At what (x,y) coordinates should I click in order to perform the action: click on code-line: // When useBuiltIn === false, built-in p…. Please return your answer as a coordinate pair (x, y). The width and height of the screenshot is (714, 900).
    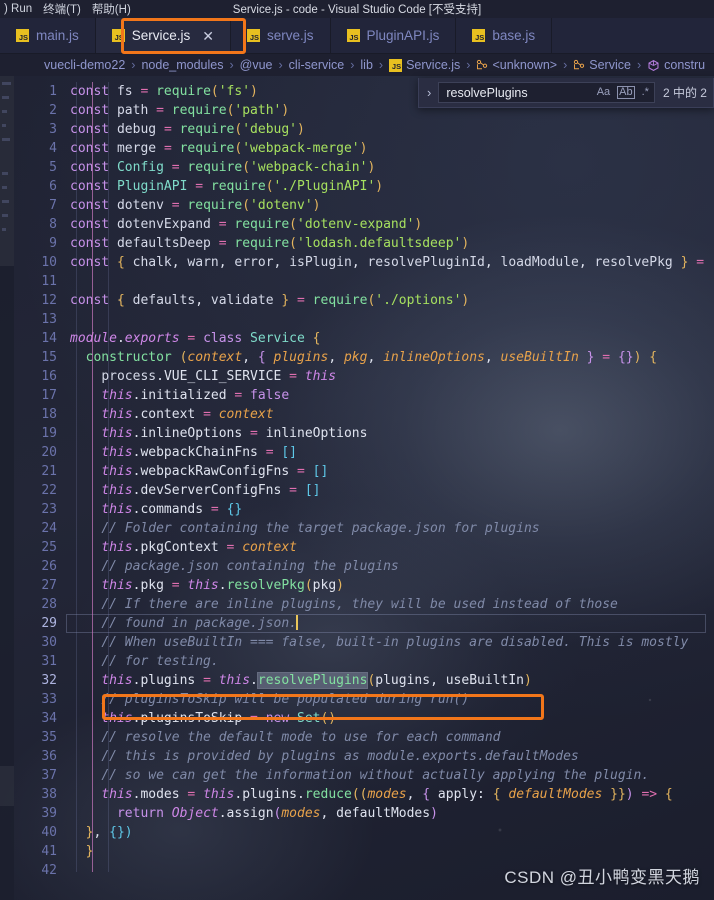
    Looking at the image, I should click on (390, 642).